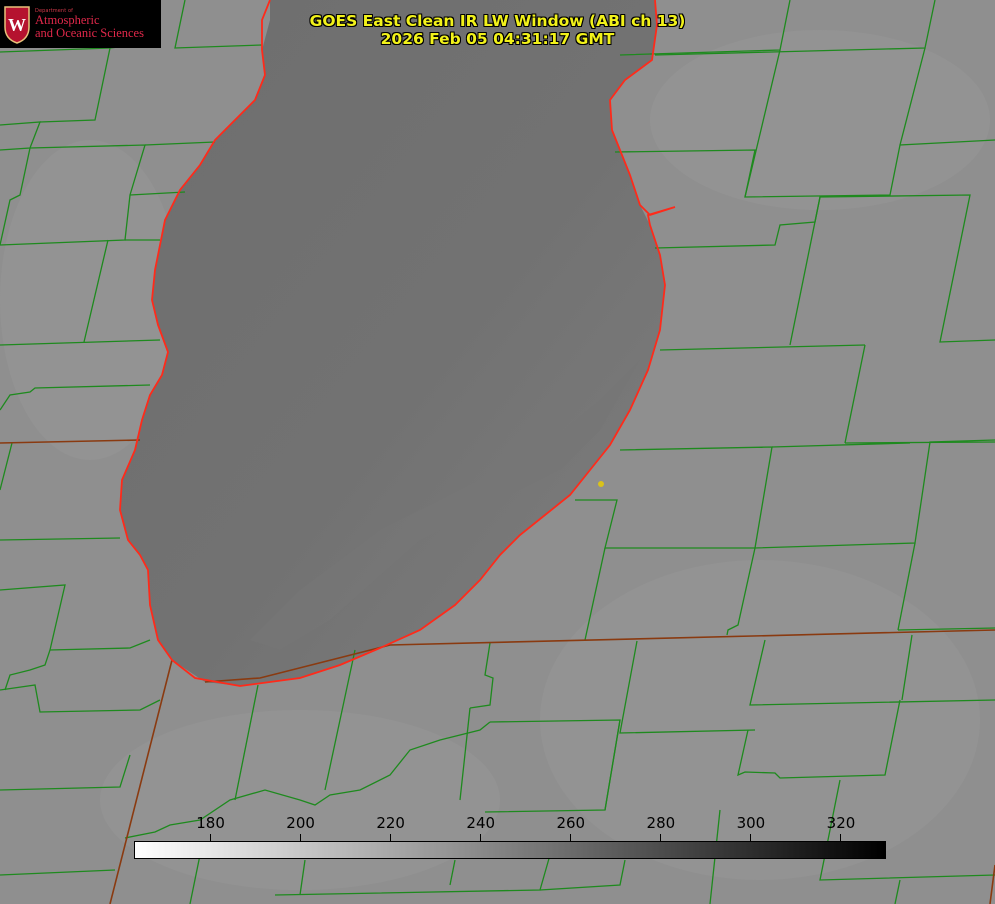 This screenshot has width=995, height=904. I want to click on timestamp-title: 2026 Feb 05 04:31:17 GMT, so click(497, 39).